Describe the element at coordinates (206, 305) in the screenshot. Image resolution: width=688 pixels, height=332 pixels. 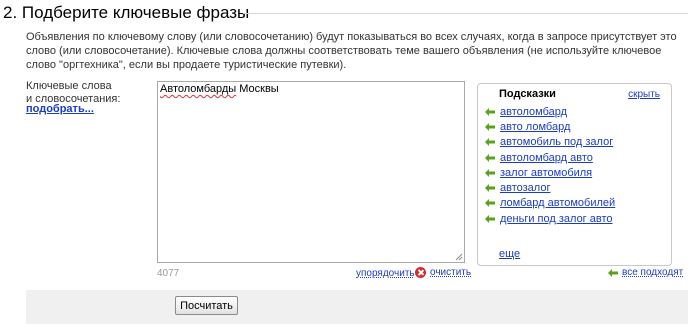
I see `calculate-button: Посчитать` at that location.